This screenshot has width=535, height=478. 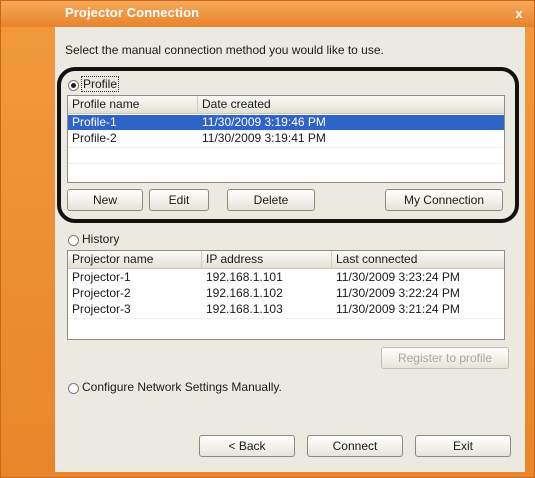 I want to click on projector-name-cell: Projector-3, so click(x=101, y=309).